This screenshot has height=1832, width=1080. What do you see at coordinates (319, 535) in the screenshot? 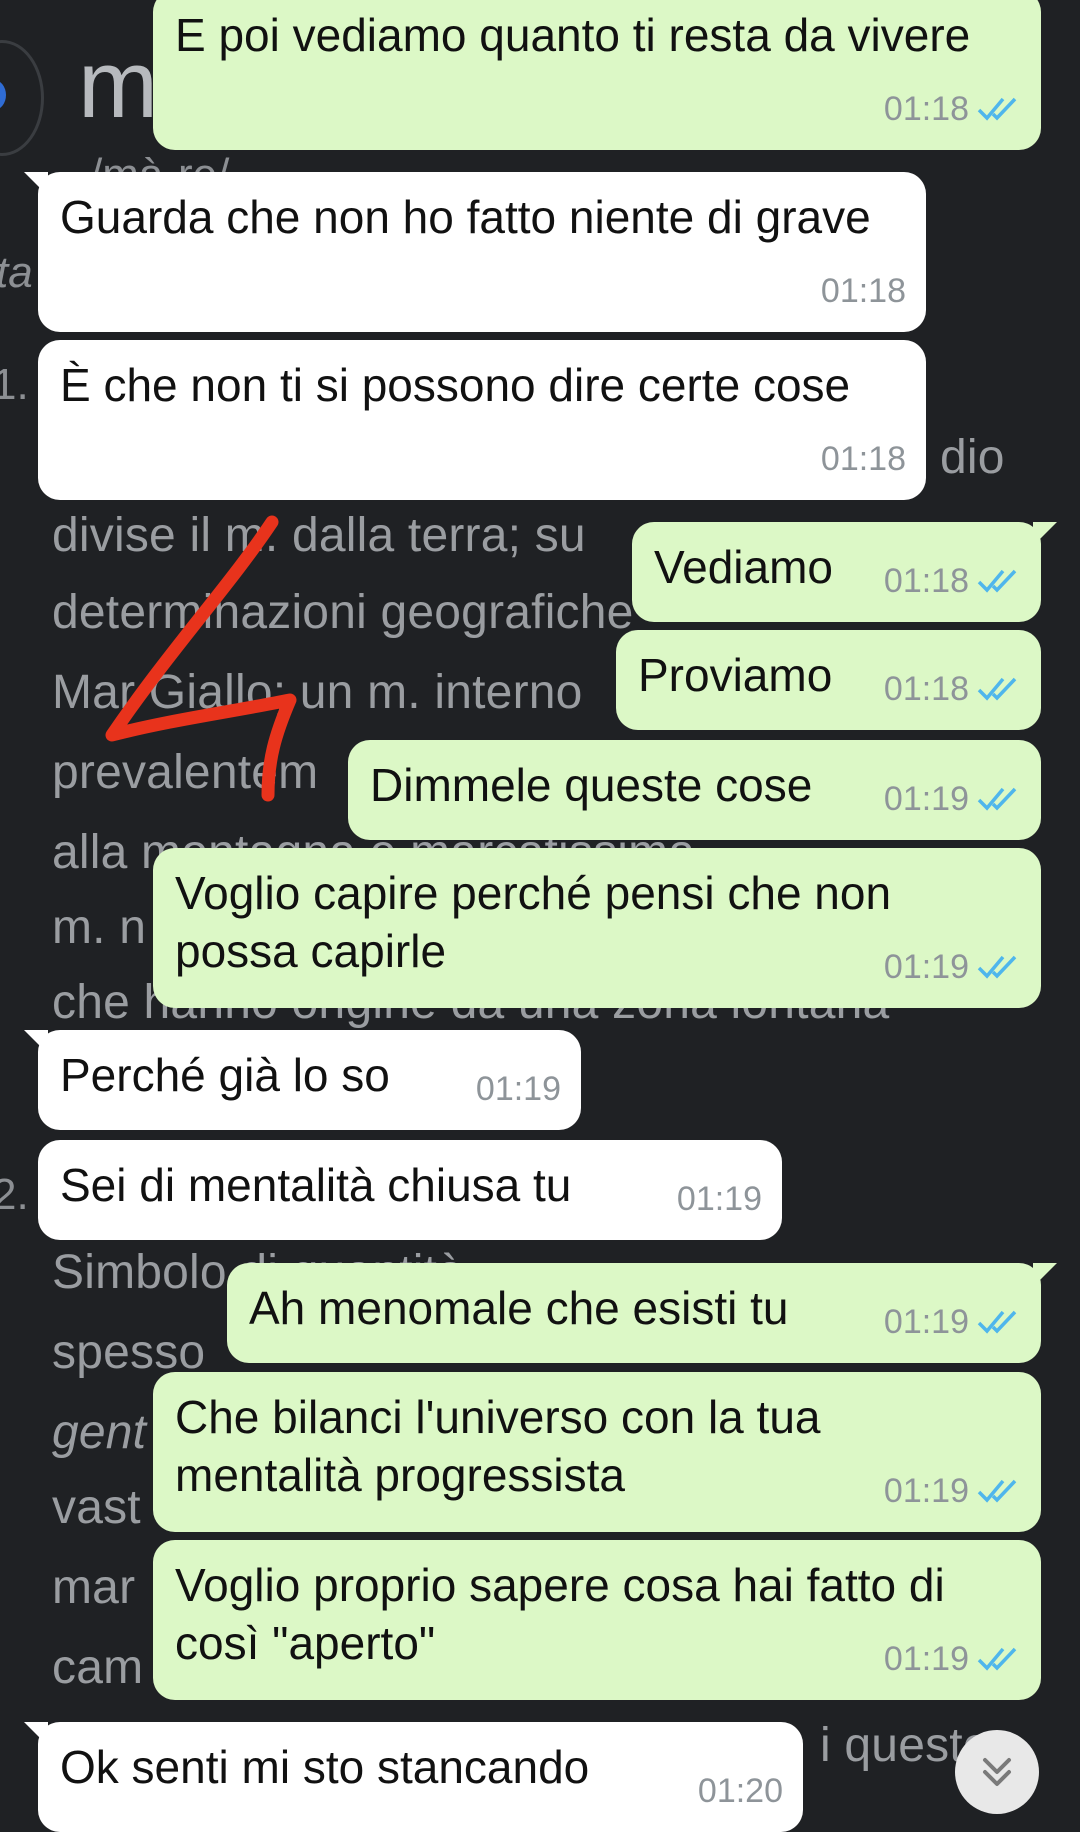
I see `bg-line: divise il m. dalla terra; su` at bounding box center [319, 535].